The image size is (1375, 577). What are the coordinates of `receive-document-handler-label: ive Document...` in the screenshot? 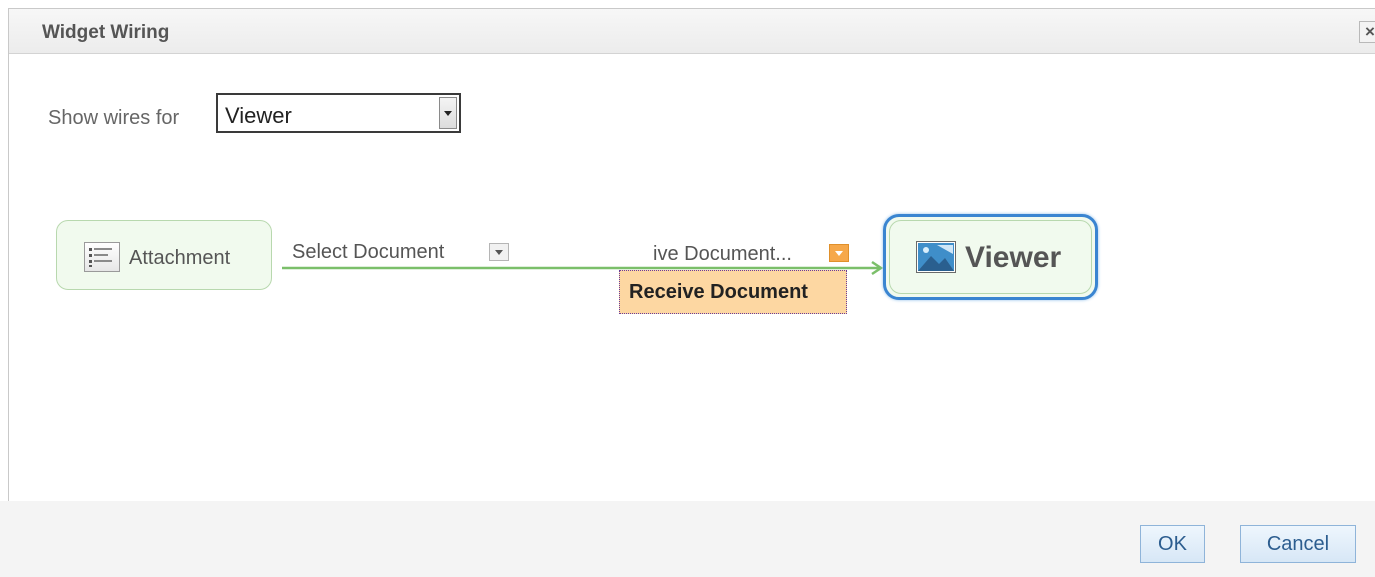 It's located at (722, 254).